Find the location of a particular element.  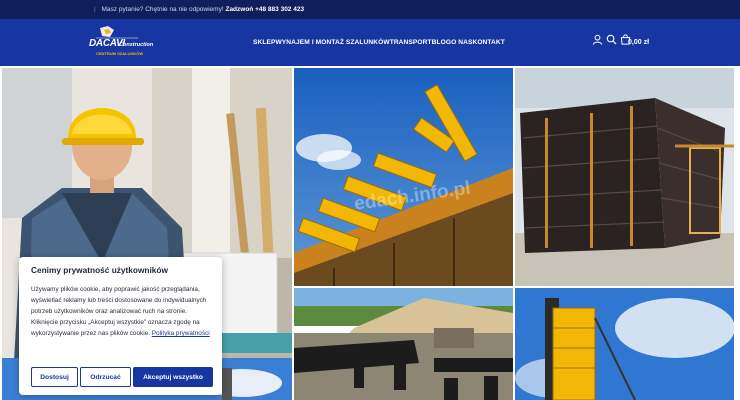

cookie-title: Cenimy prywatność użytkowników is located at coordinates (99, 270).